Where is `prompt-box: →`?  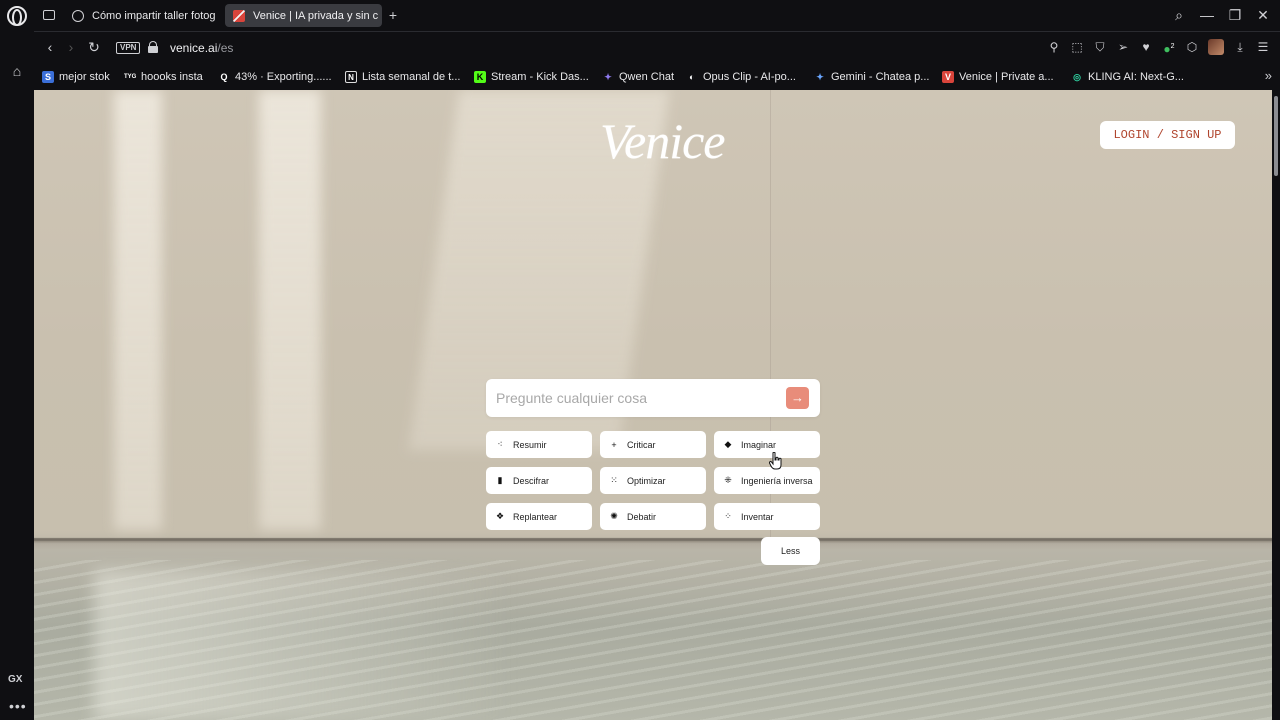
prompt-box: → is located at coordinates (653, 398).